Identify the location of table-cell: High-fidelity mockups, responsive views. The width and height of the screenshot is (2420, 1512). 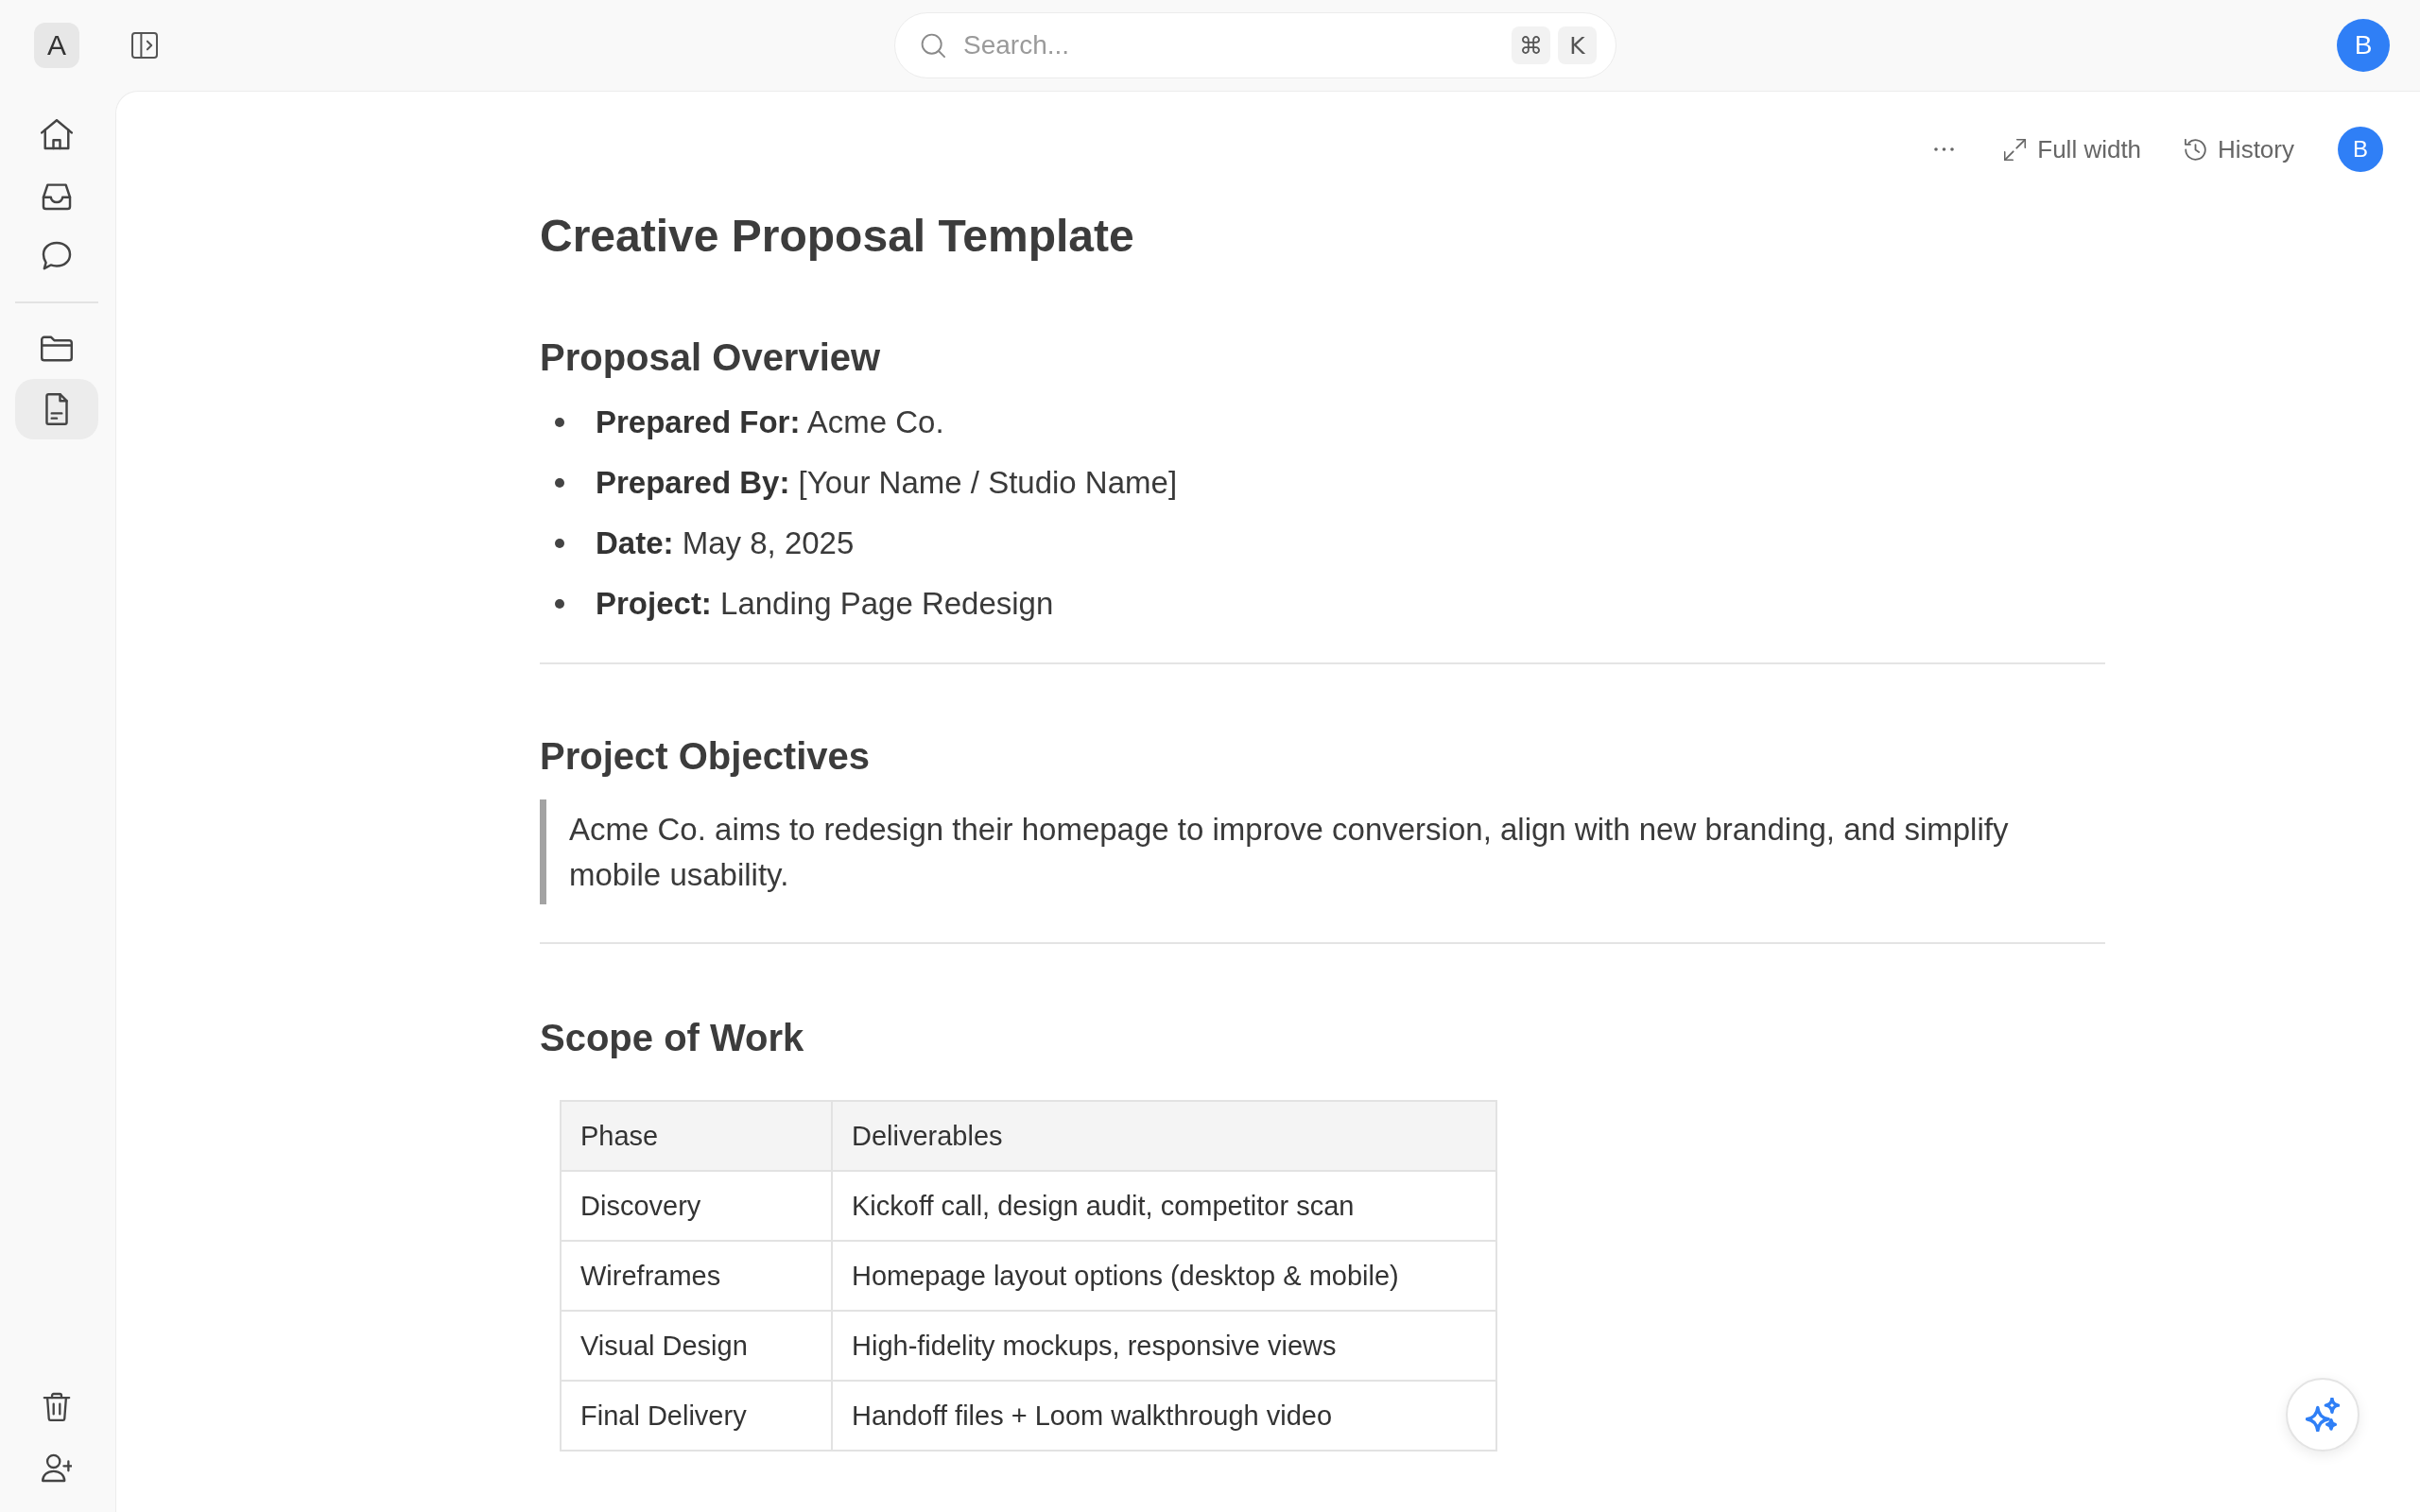
(1164, 1346).